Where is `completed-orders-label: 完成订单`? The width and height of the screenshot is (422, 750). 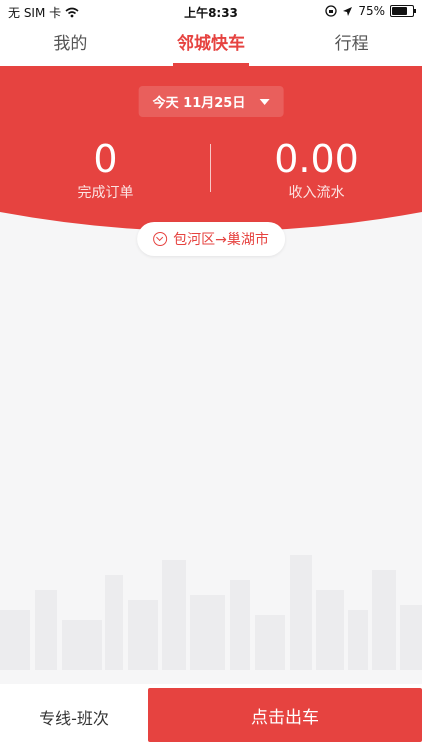 completed-orders-label: 完成订单 is located at coordinates (105, 193).